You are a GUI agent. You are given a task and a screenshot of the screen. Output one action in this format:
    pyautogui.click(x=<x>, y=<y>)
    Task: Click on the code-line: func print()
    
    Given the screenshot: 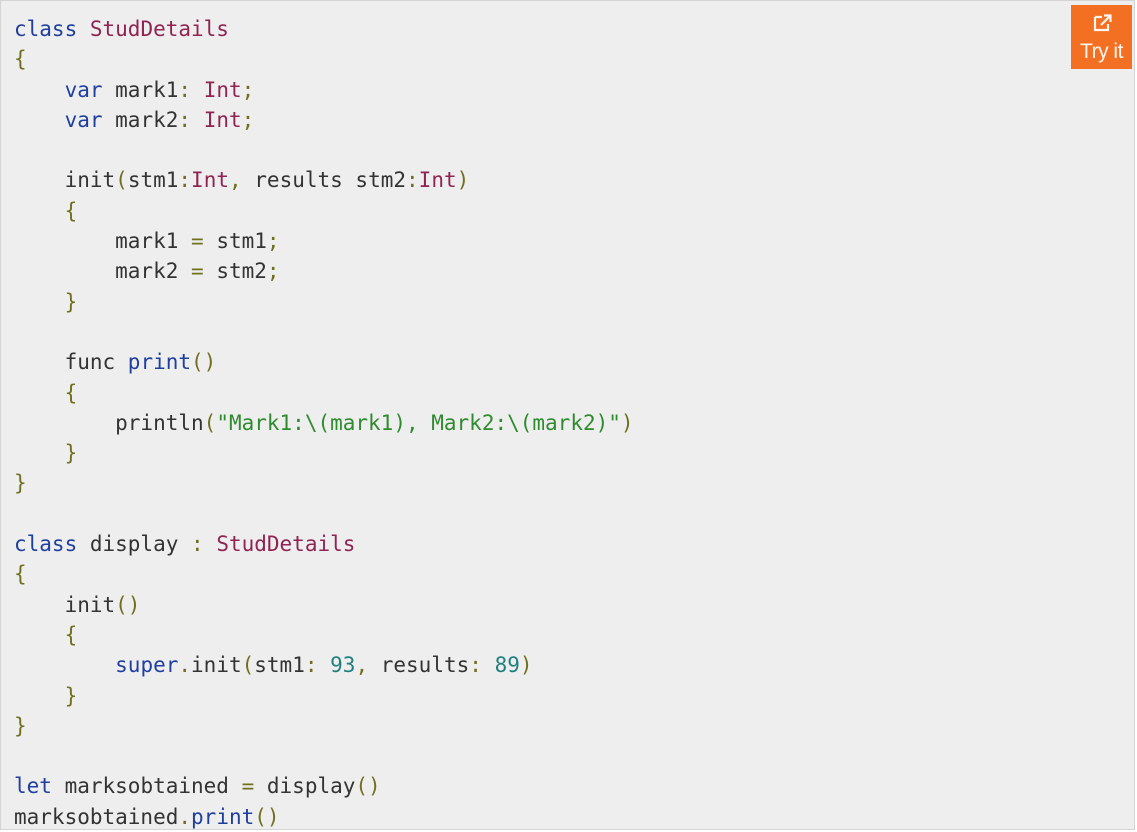 What is the action you would take?
    pyautogui.click(x=324, y=362)
    